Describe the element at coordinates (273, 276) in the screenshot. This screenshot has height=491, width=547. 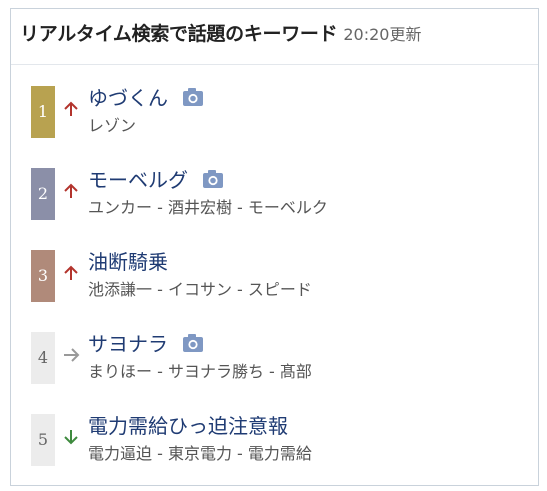
I see `list-item: 3 油断騎乗 池添謙一 - イコサン - スピード` at that location.